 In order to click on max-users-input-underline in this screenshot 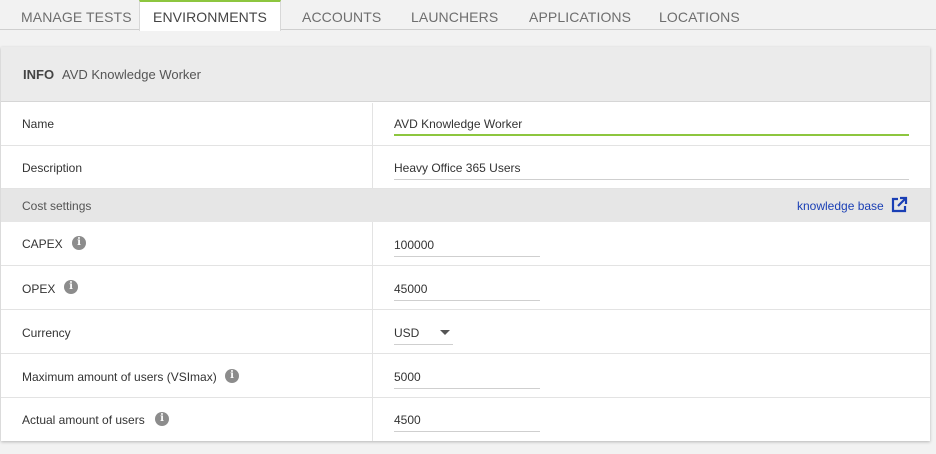, I will do `click(467, 388)`.